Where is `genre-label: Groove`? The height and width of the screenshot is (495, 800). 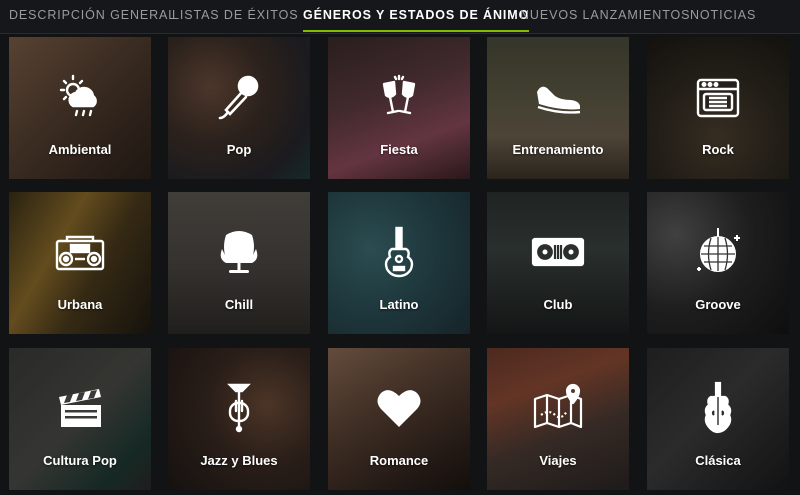 genre-label: Groove is located at coordinates (718, 304).